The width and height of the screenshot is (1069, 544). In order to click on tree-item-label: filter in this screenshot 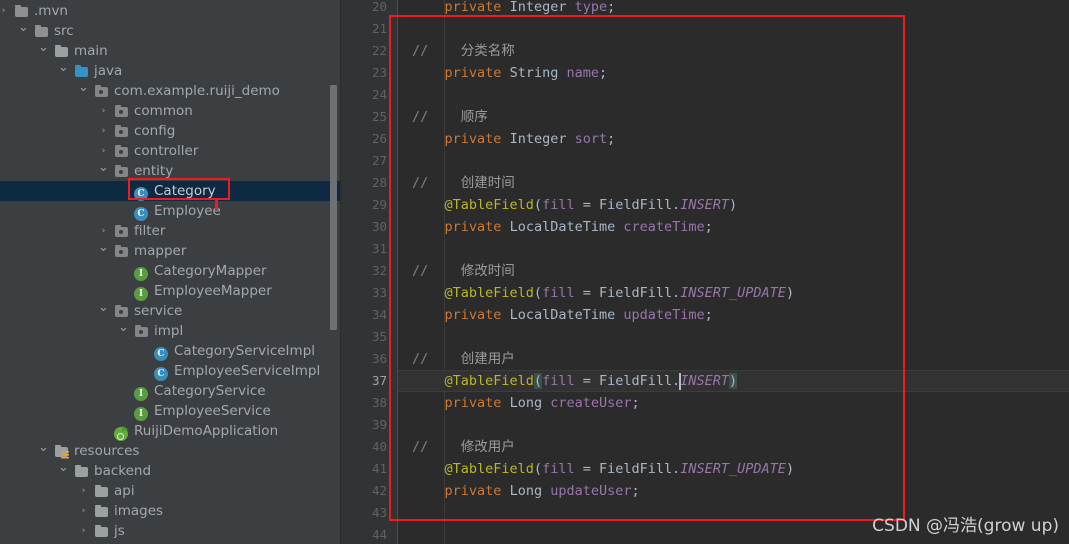, I will do `click(150, 231)`.